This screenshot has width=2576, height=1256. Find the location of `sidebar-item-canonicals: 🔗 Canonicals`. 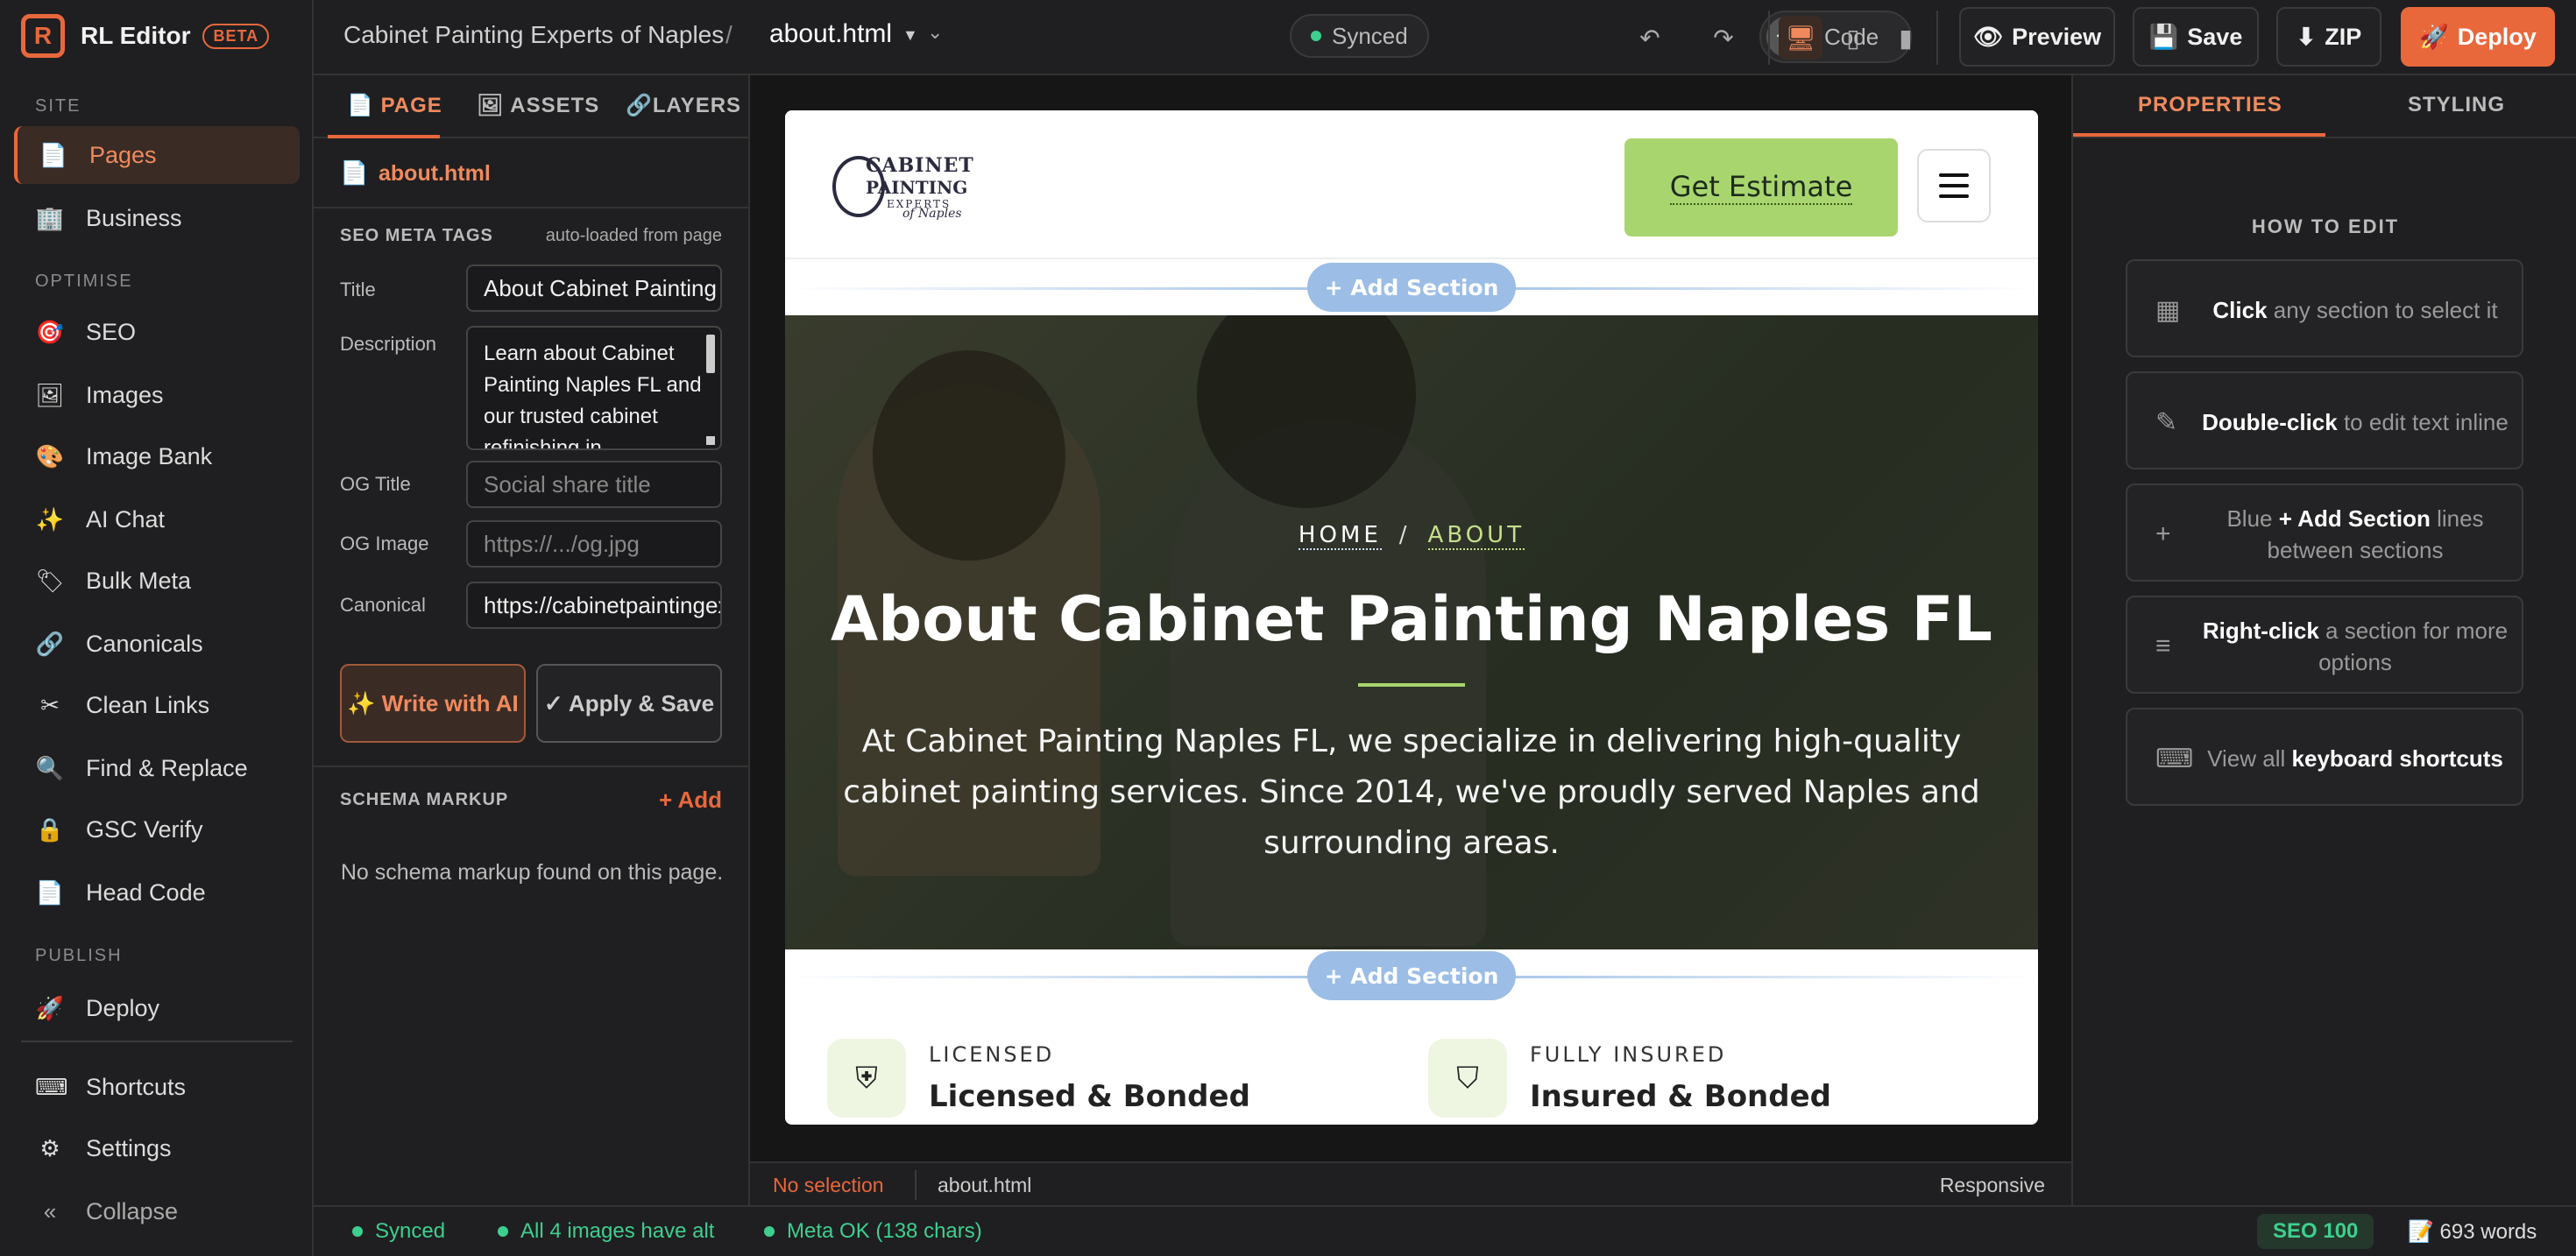

sidebar-item-canonicals: 🔗 Canonicals is located at coordinates (157, 644).